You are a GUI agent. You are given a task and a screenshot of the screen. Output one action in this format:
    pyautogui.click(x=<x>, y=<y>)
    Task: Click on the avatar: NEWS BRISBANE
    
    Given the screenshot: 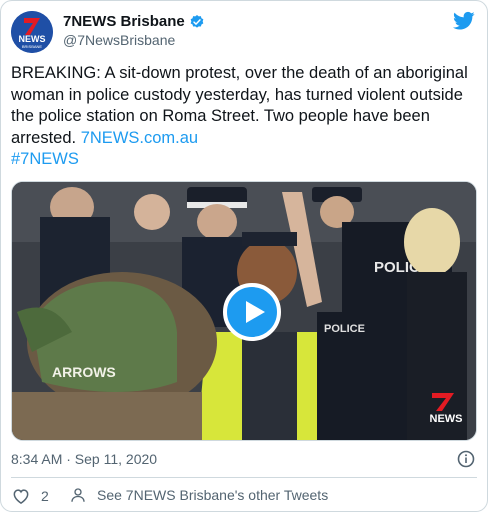 What is the action you would take?
    pyautogui.click(x=32, y=32)
    